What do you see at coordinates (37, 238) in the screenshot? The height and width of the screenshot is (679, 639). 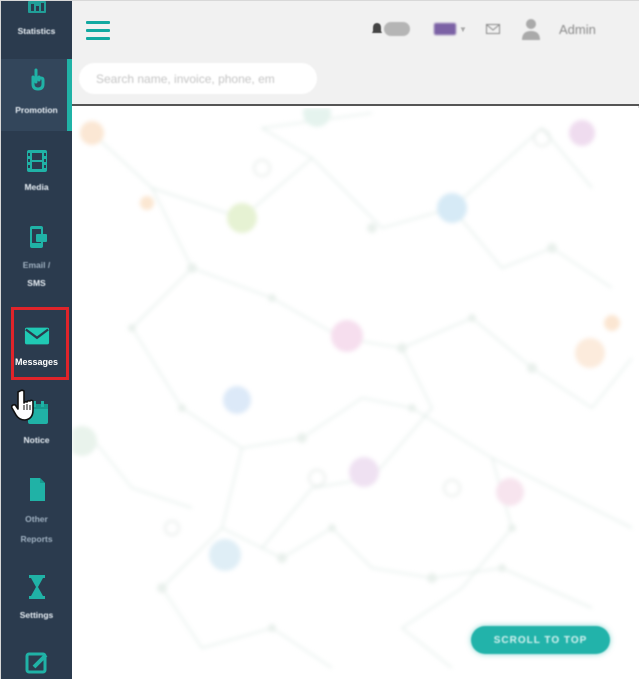 I see `phone-mail-icon` at bounding box center [37, 238].